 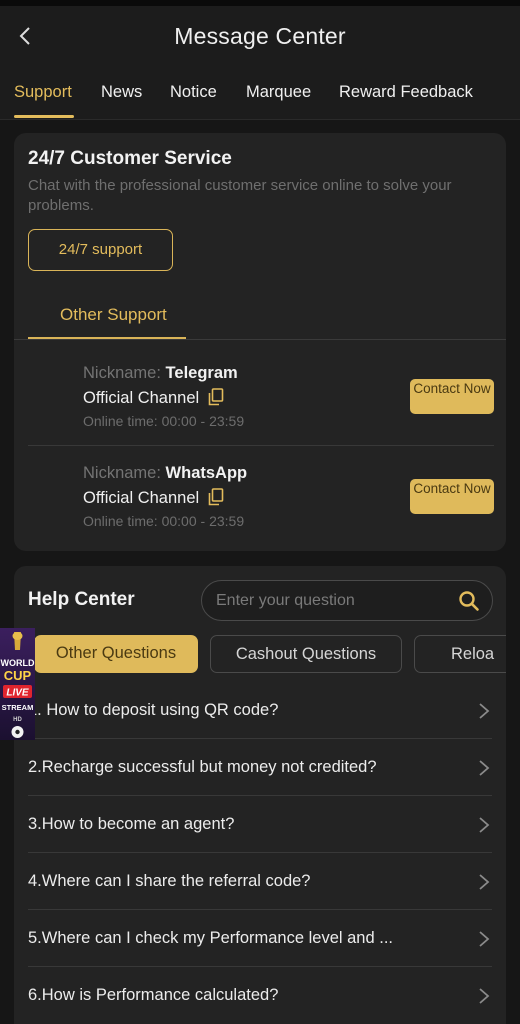 I want to click on question-category-tabs: Other Questions Cashout Questions Reloa, so click(x=260, y=654).